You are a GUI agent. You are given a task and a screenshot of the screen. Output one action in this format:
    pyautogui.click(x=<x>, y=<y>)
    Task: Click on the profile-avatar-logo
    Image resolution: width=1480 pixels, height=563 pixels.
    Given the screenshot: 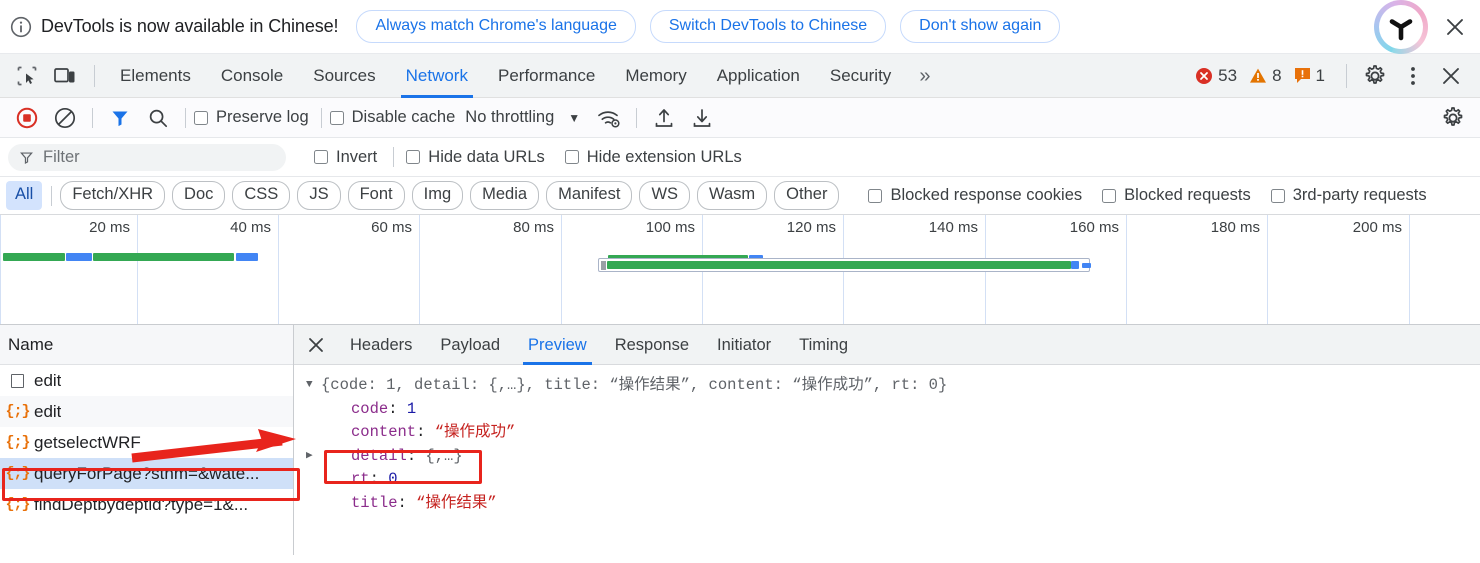 What is the action you would take?
    pyautogui.click(x=1401, y=27)
    